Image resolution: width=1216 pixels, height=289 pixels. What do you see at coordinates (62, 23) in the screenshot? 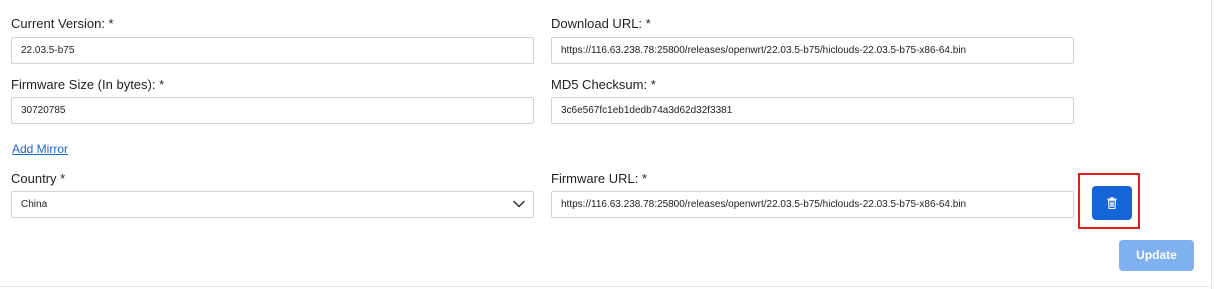
I see `current-version-label: Current Version: *` at bounding box center [62, 23].